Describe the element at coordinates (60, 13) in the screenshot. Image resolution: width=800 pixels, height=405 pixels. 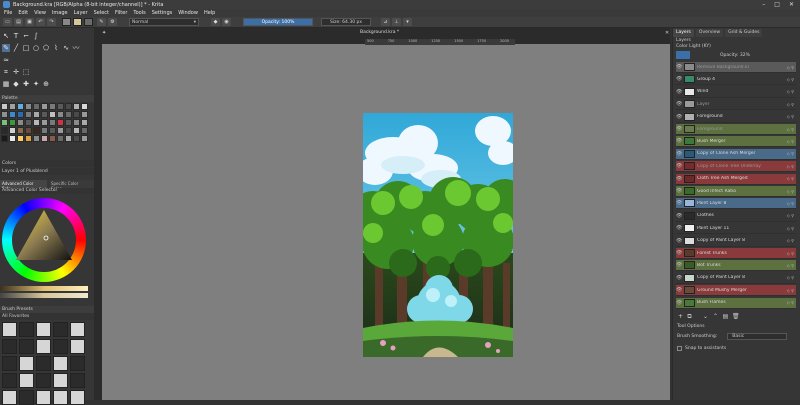
I see `menu-image: Image` at that location.